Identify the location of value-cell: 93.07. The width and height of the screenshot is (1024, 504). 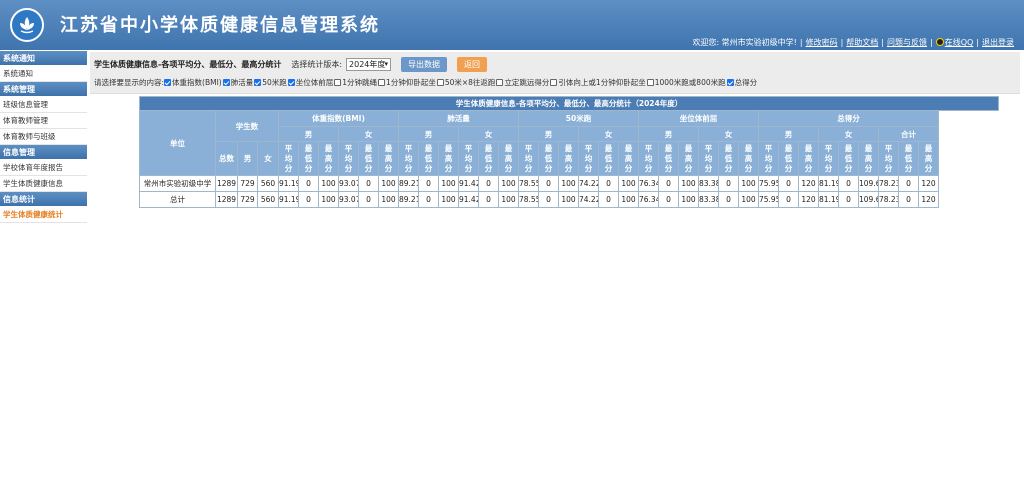
(348, 199).